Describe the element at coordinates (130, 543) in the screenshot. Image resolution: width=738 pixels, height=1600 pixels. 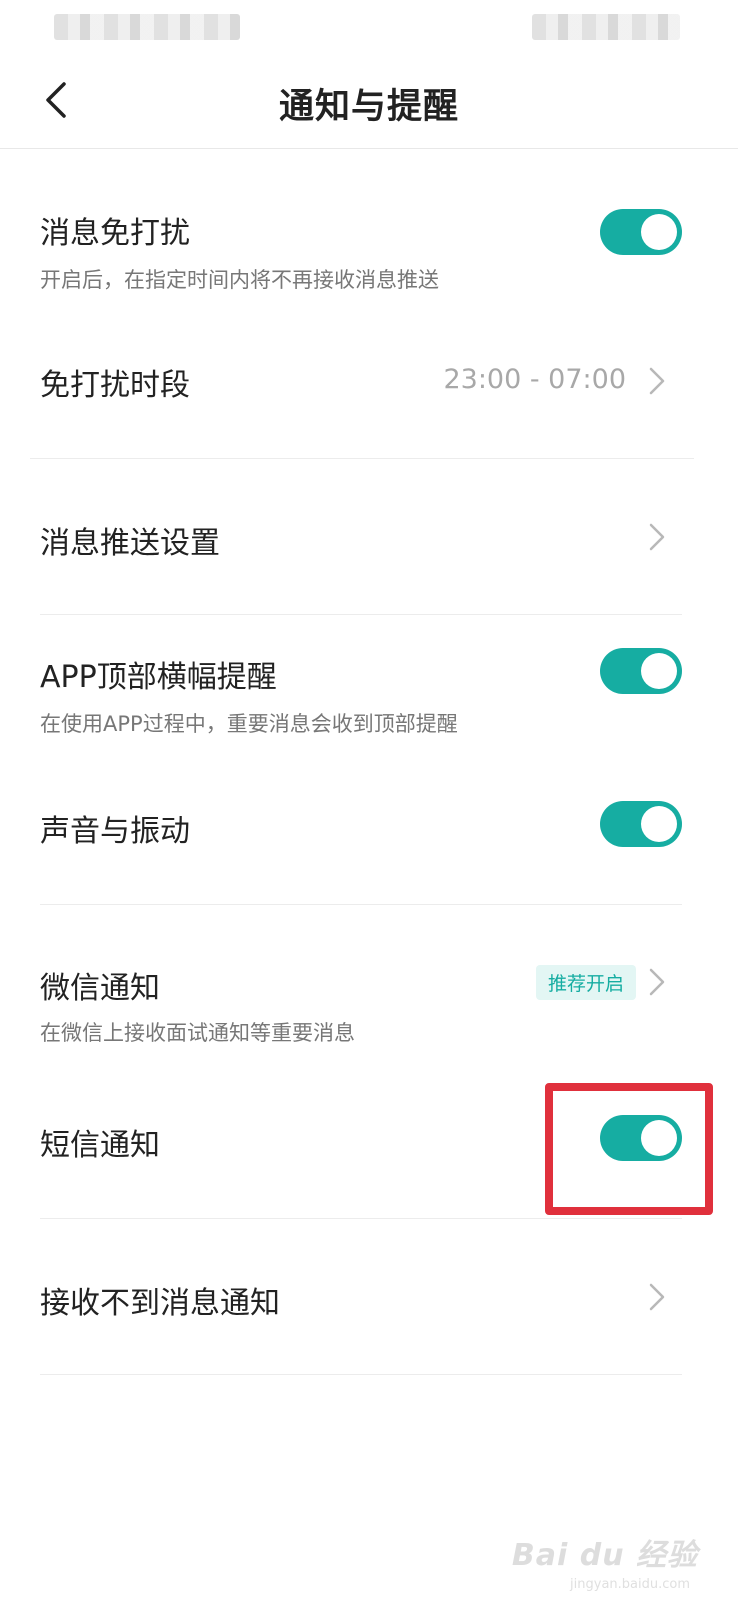
I see `push-settings-title: 消息推送设置` at that location.